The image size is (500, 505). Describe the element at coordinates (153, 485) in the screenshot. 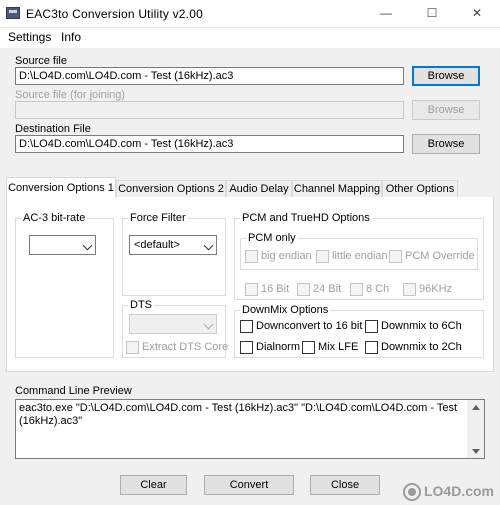

I see `clear-button: Clear` at that location.